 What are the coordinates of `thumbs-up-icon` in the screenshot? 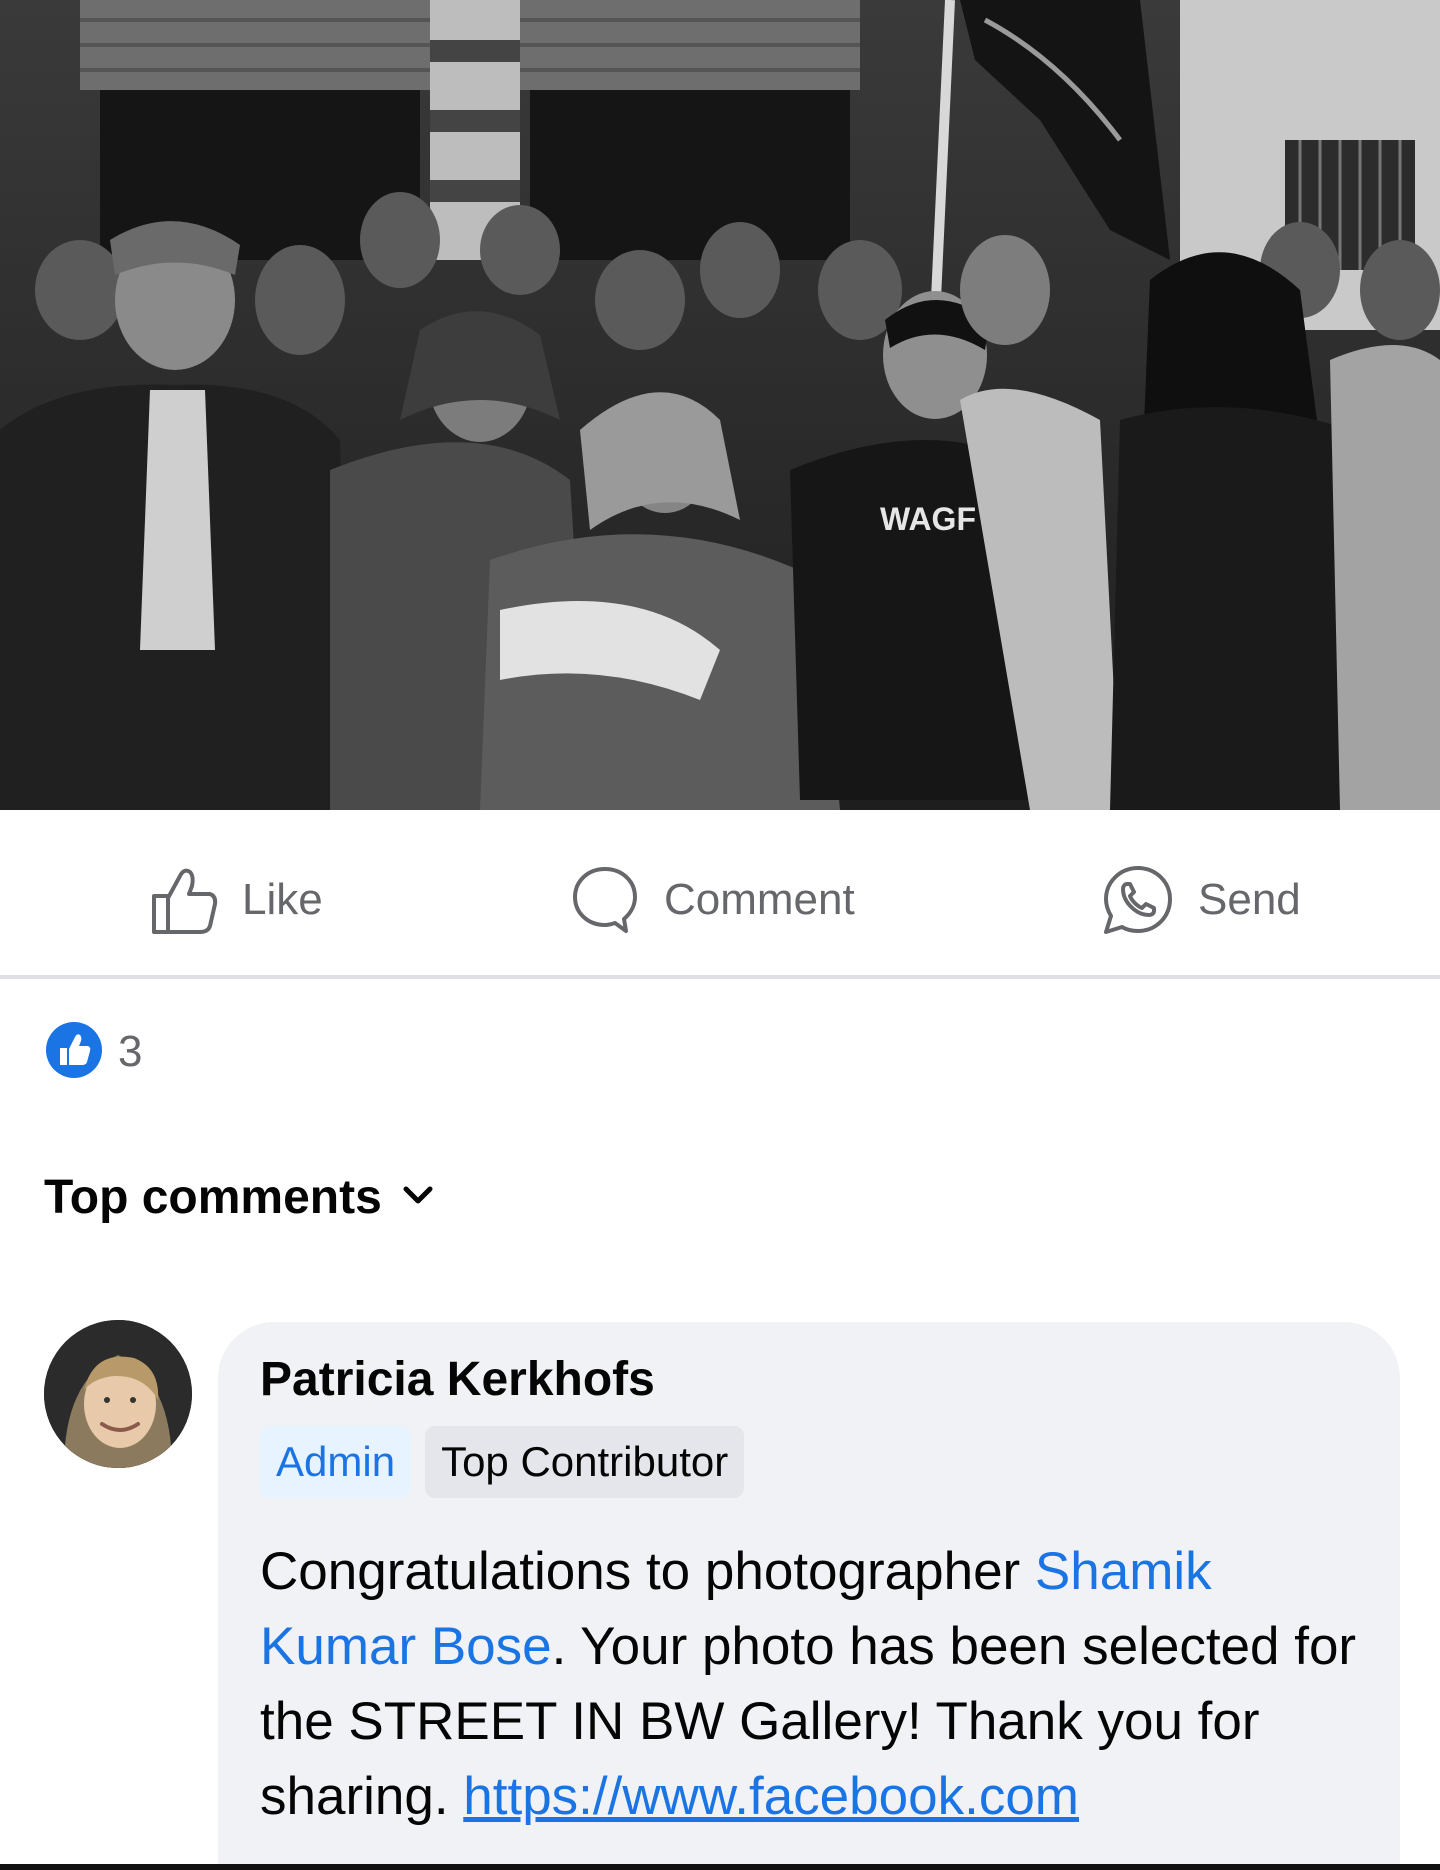 It's located at (184, 900).